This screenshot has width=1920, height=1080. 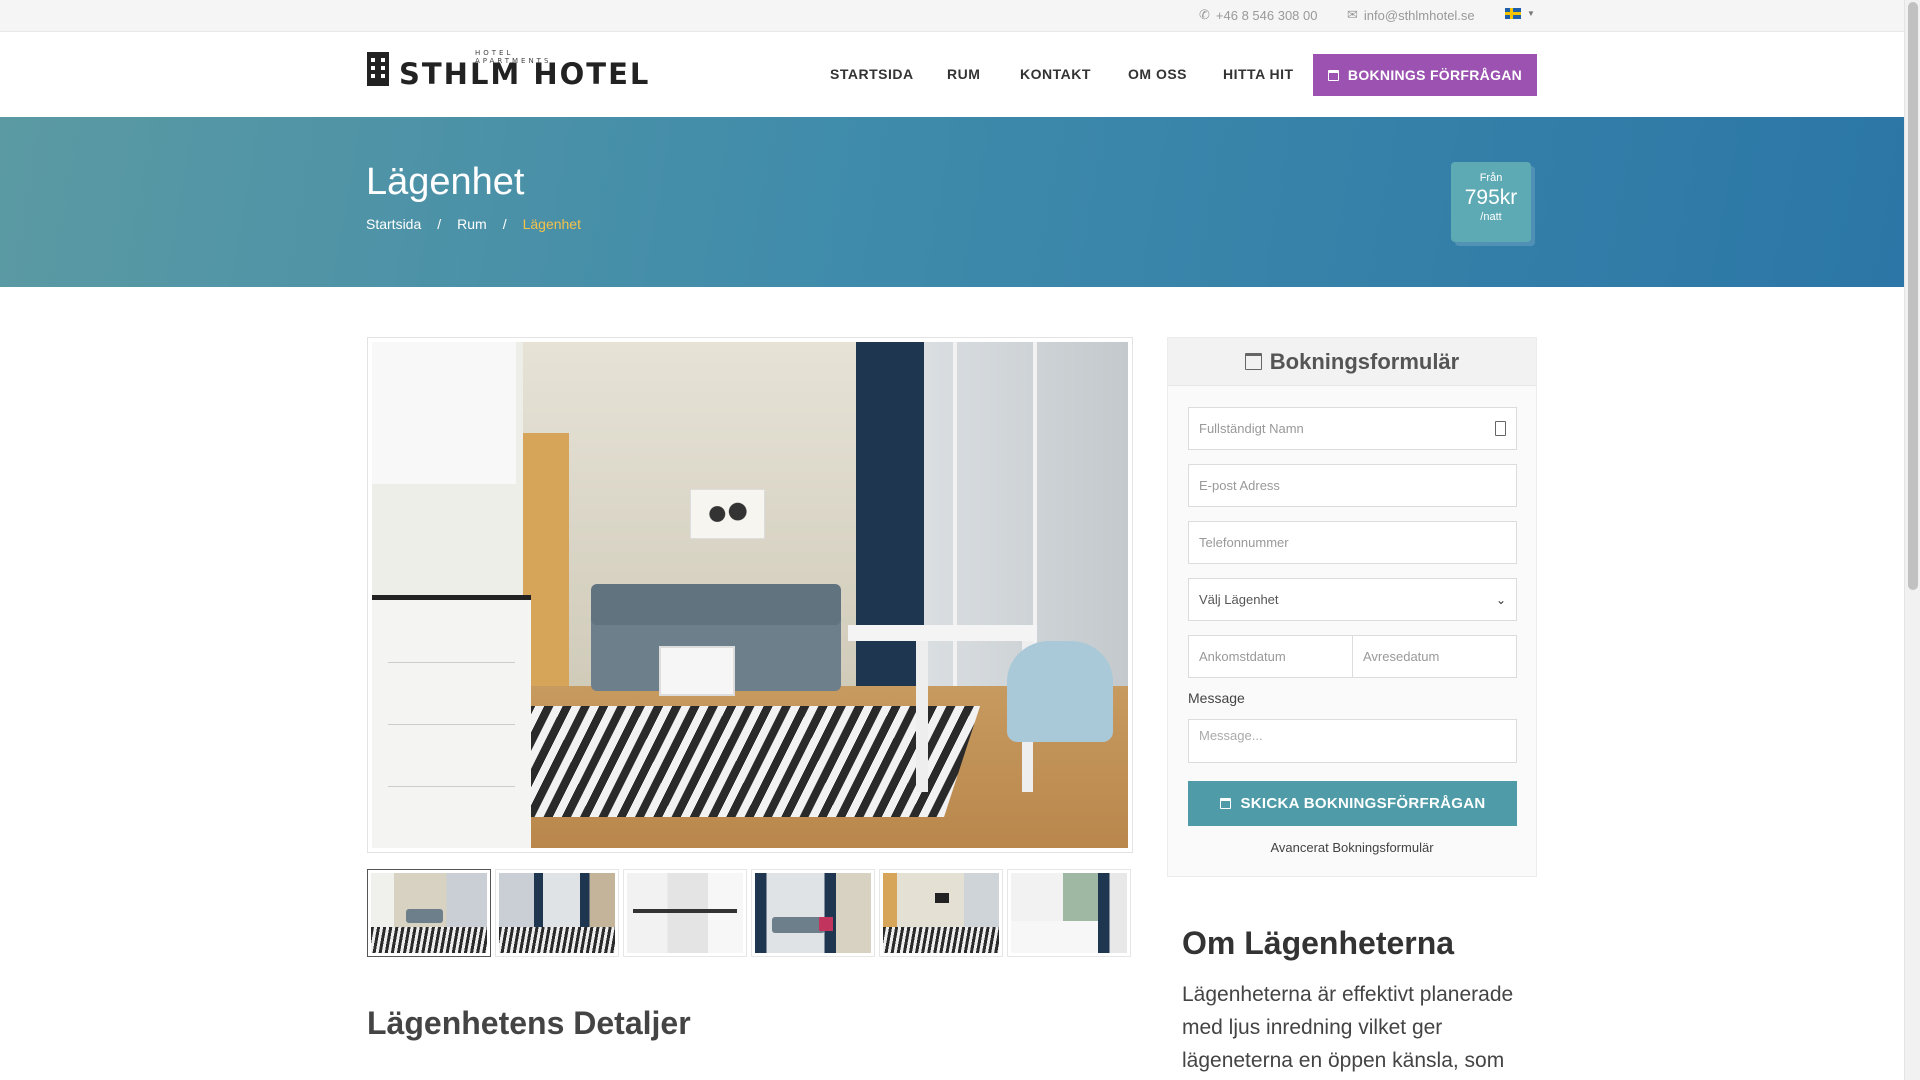 I want to click on full-name-field: Fullständigt Namn, so click(x=1352, y=428).